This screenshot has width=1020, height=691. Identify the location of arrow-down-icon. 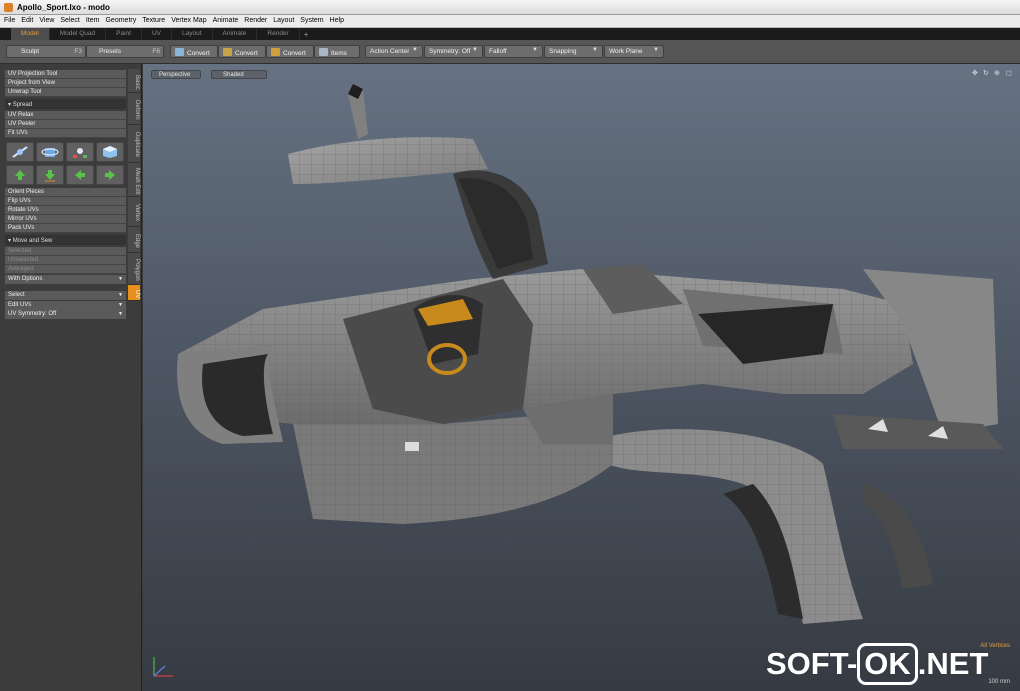
(50, 176).